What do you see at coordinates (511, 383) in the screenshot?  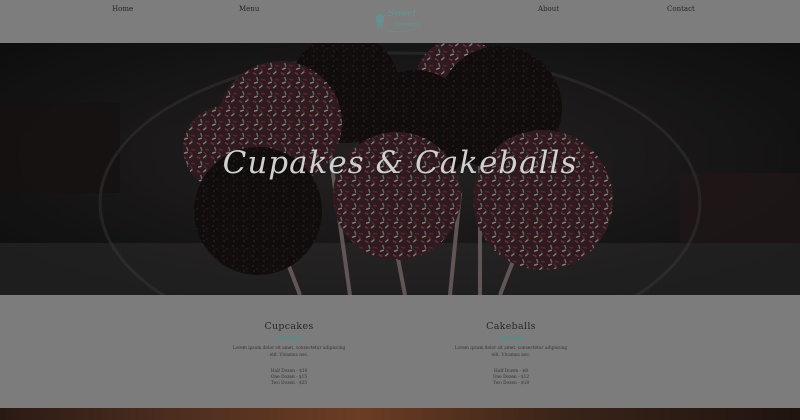 I see `price-item: Two Dozen - $18` at bounding box center [511, 383].